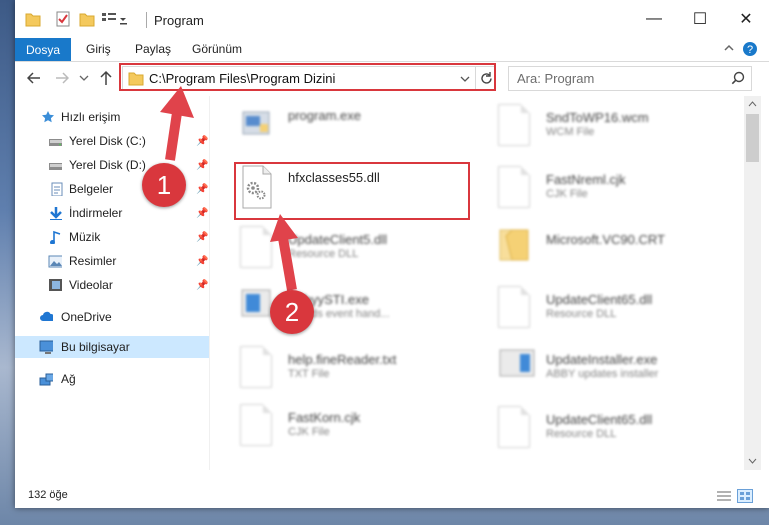  What do you see at coordinates (229, 188) in the screenshot?
I see `annotation-arrows` at bounding box center [229, 188].